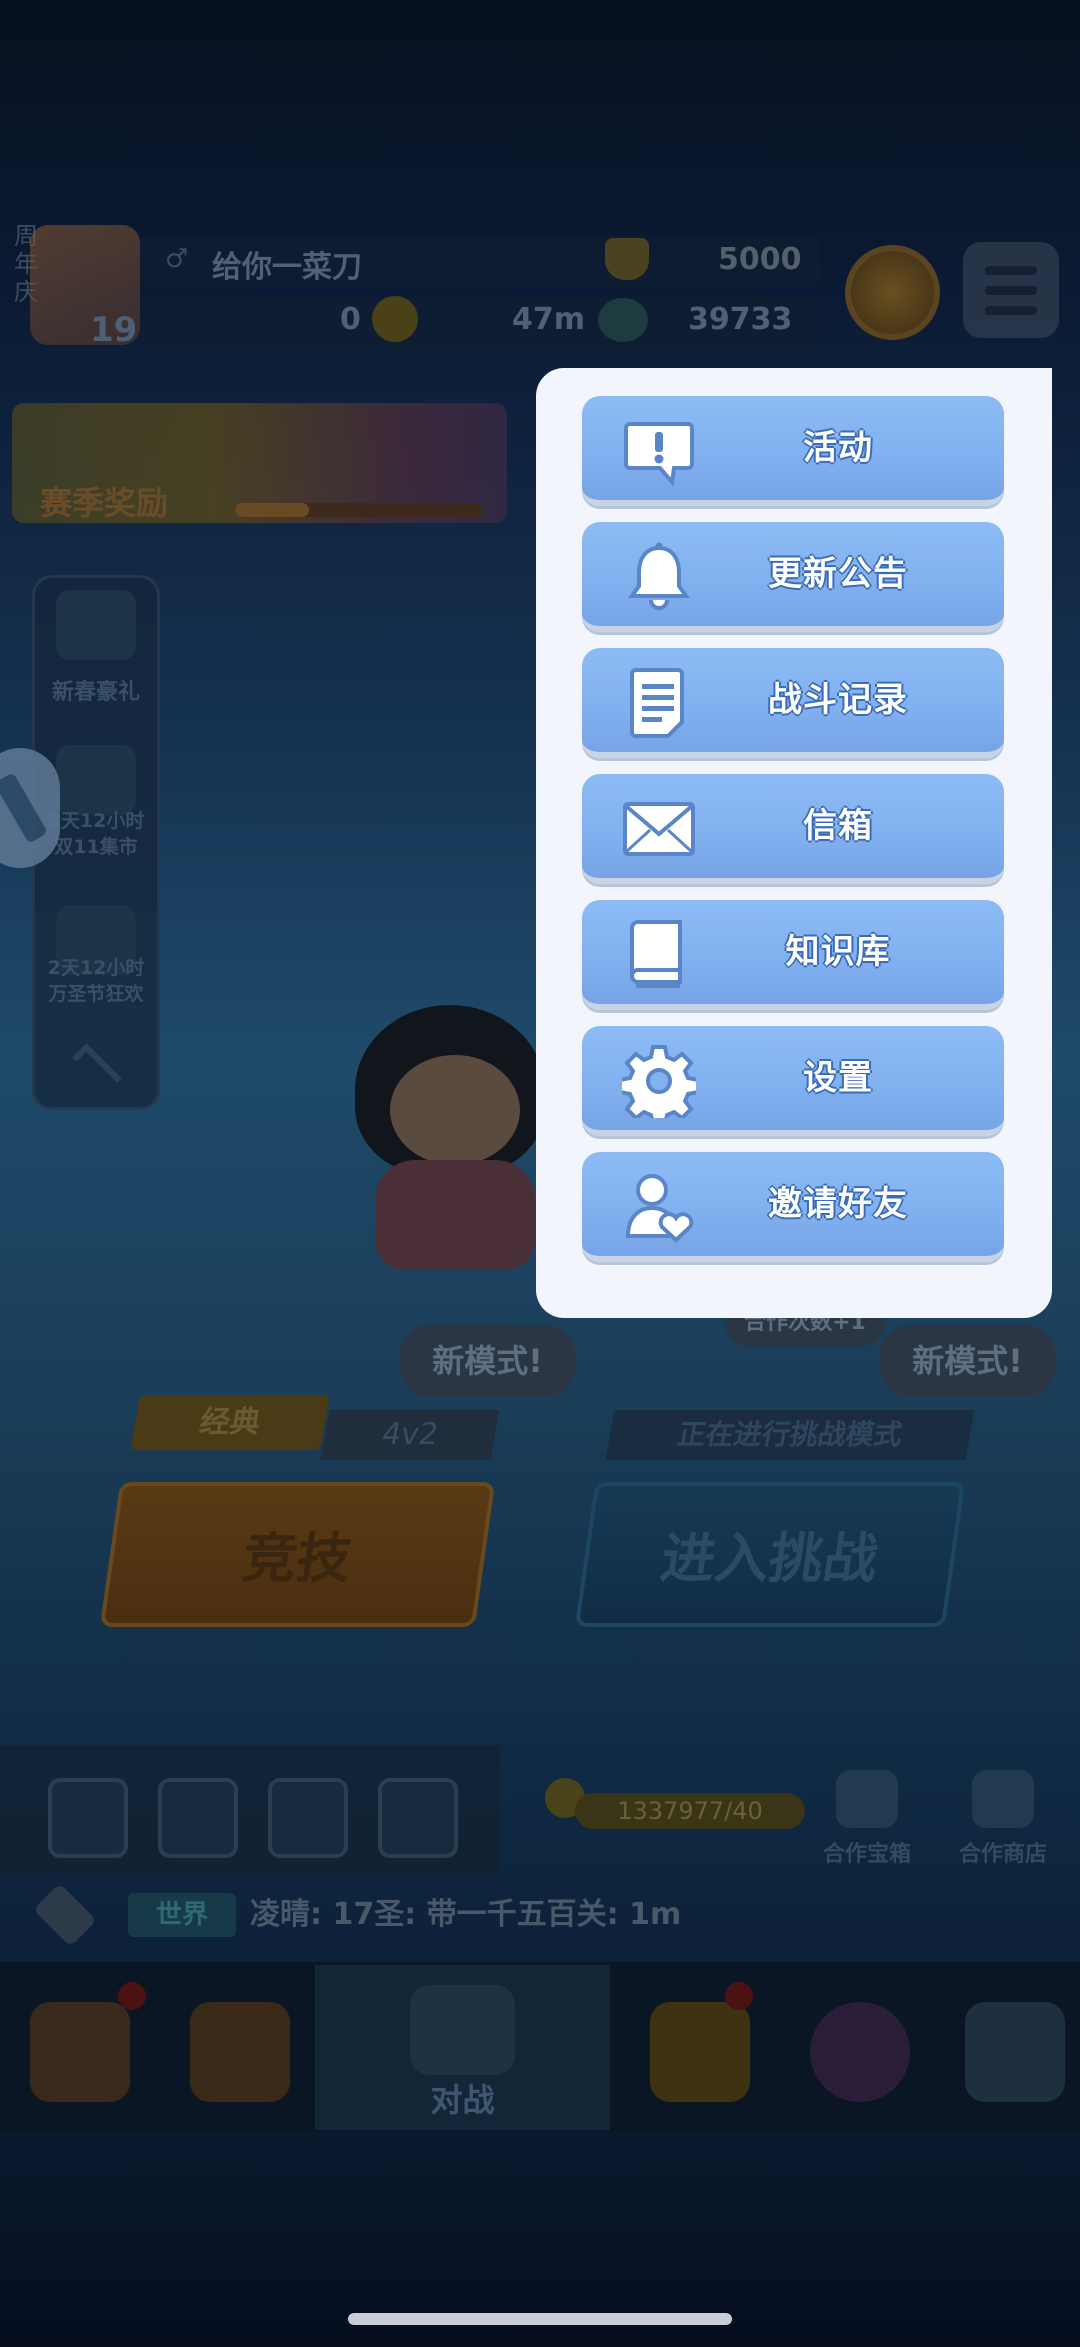 The image size is (1080, 2347). Describe the element at coordinates (1011, 290) in the screenshot. I see `hamburger-menu-button` at that location.